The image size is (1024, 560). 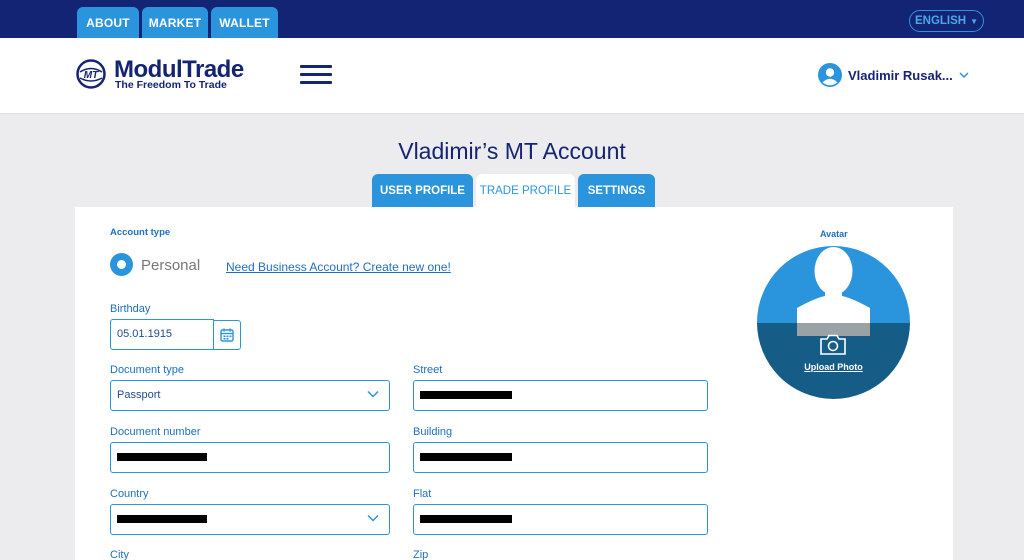 What do you see at coordinates (974, 21) in the screenshot?
I see `caret-down-icon: ▼` at bounding box center [974, 21].